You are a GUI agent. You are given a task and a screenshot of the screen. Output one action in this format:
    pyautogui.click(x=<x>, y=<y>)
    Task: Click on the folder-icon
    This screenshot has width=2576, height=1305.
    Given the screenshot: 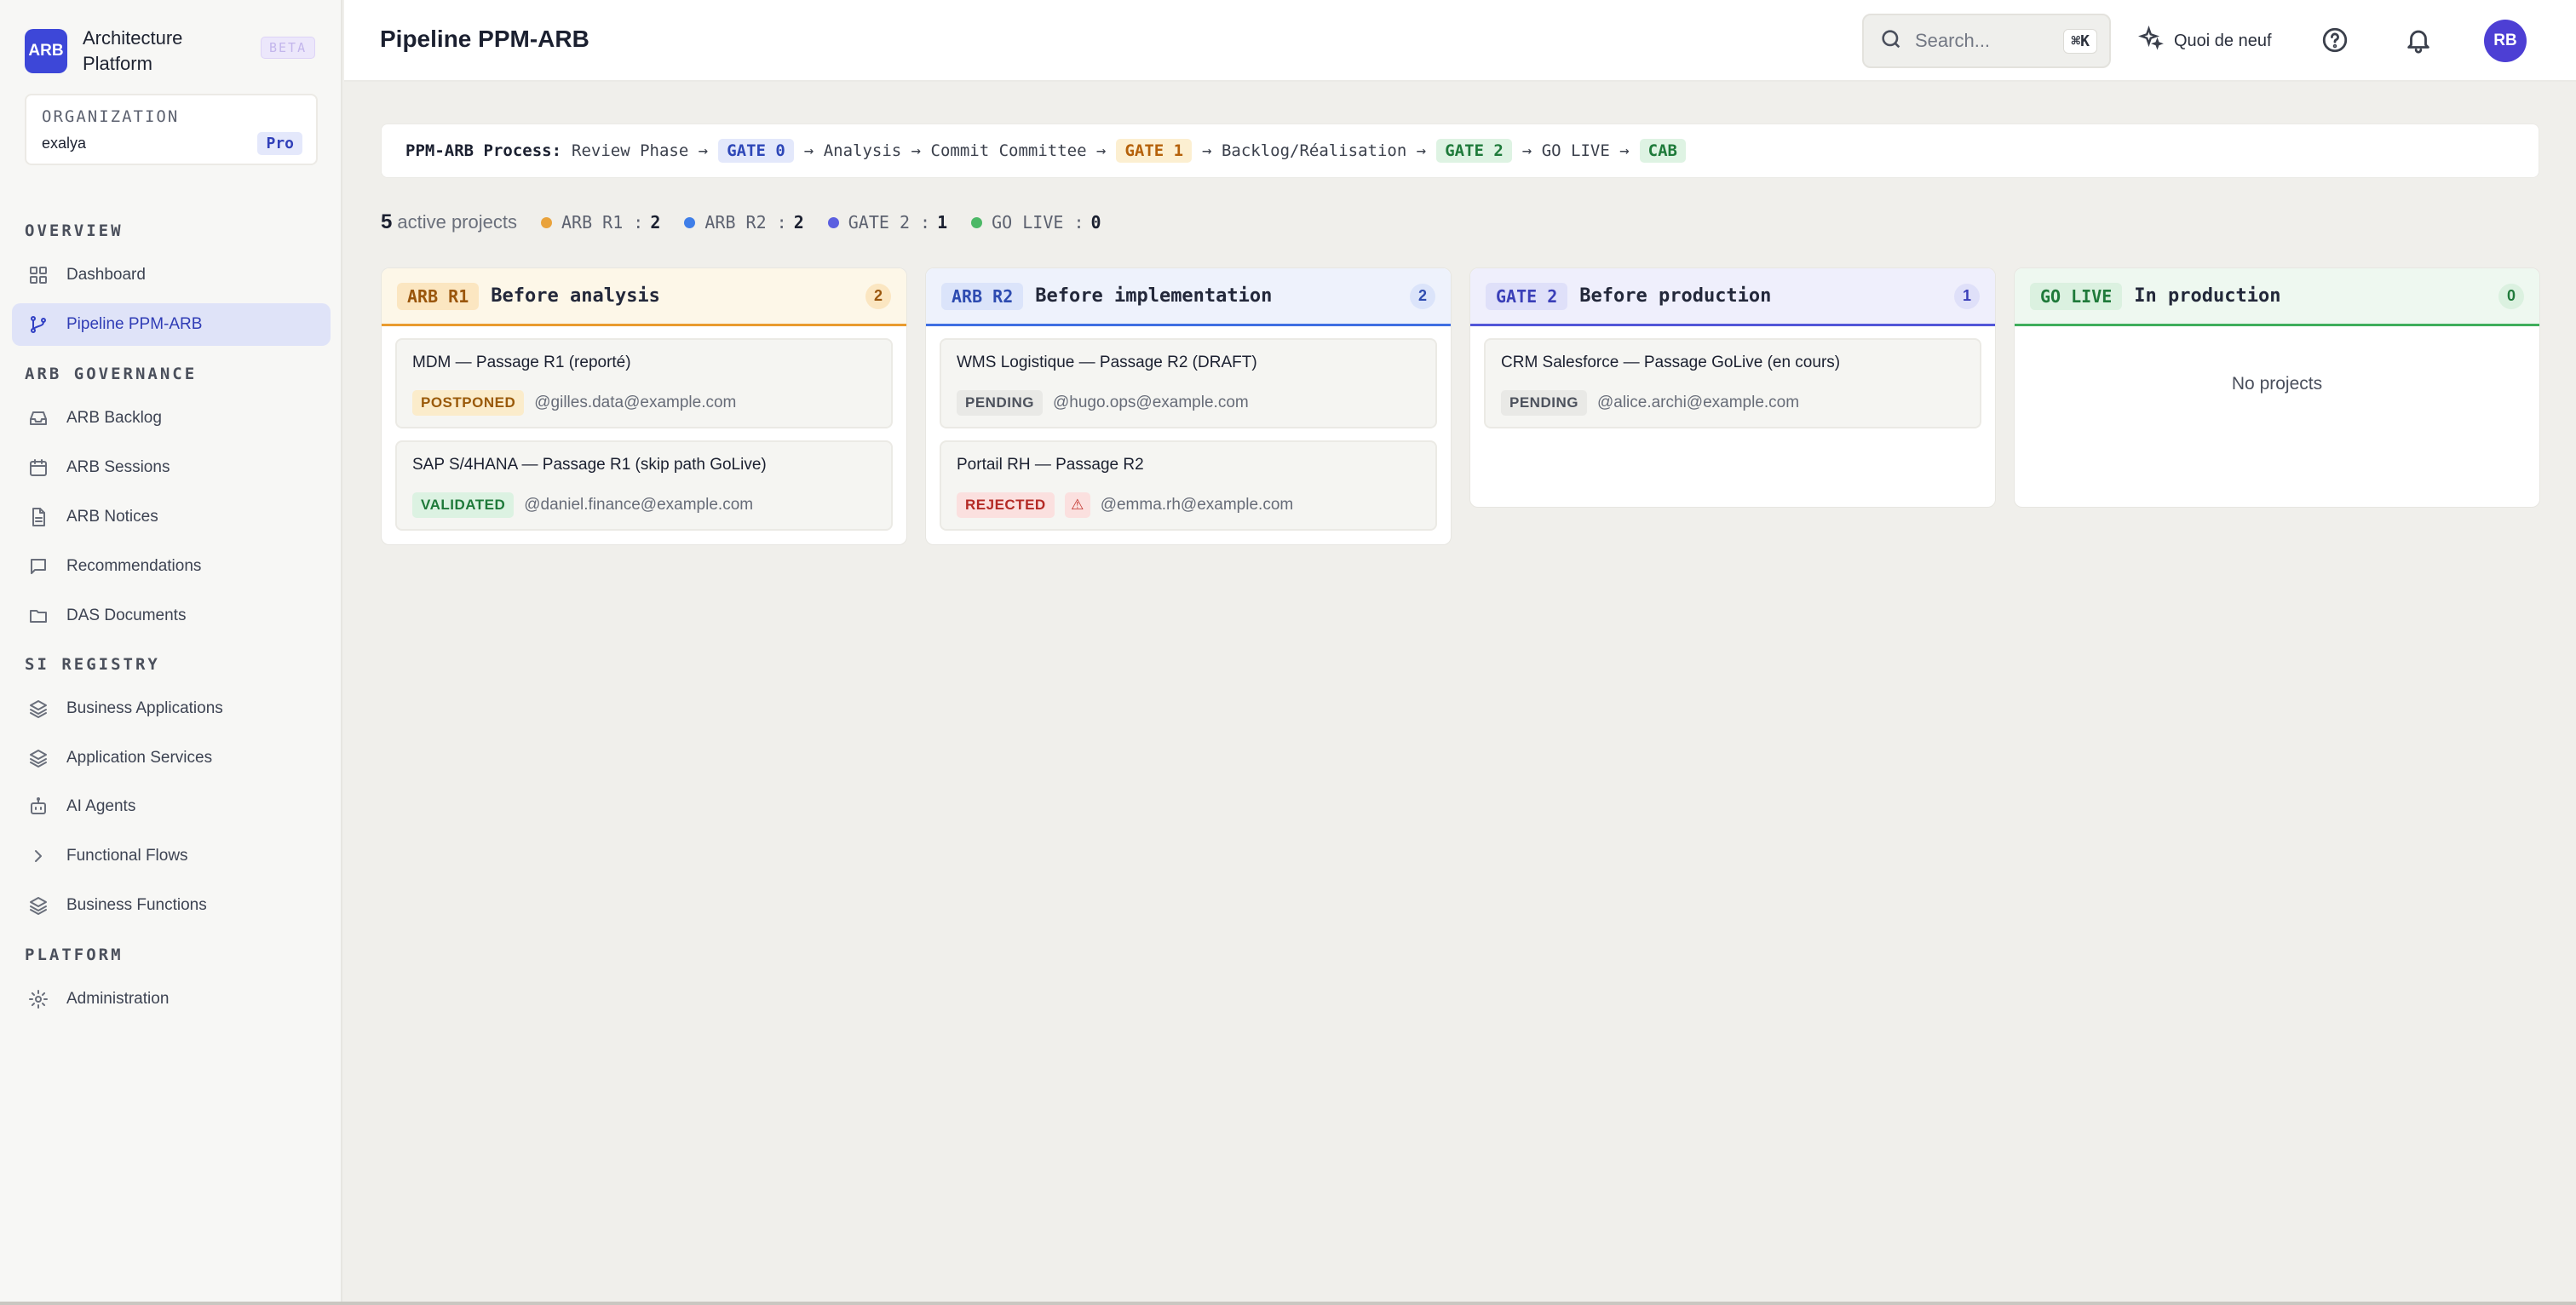 What is the action you would take?
    pyautogui.click(x=38, y=616)
    